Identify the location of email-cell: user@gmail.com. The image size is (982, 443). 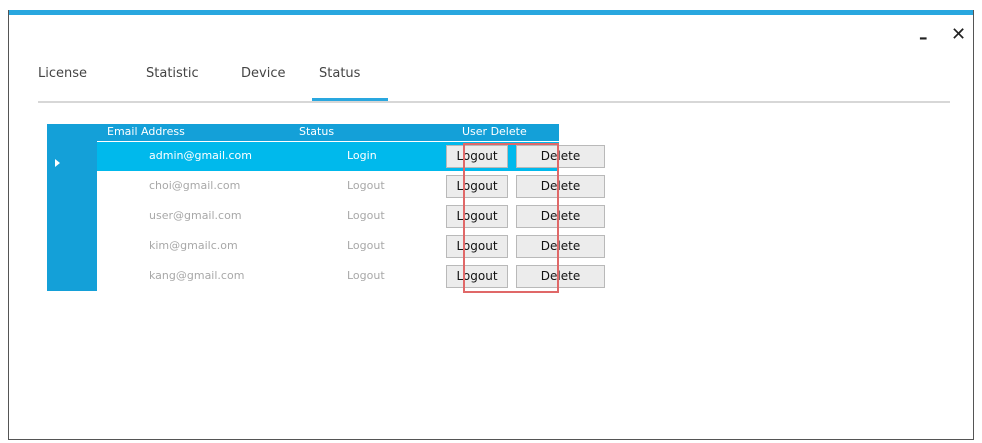
(195, 215).